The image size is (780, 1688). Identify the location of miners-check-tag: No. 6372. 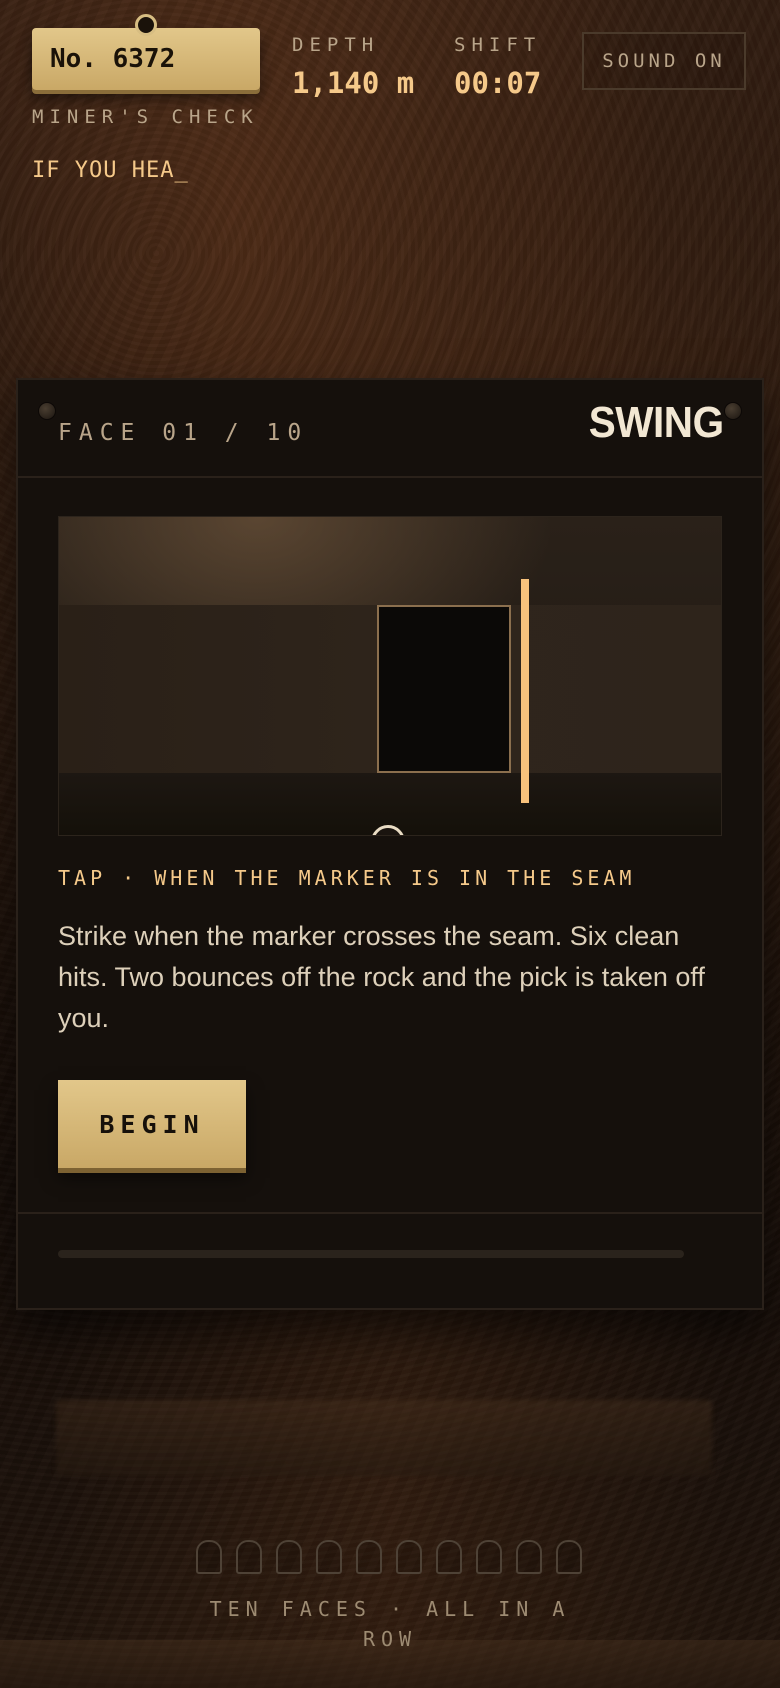
(146, 52).